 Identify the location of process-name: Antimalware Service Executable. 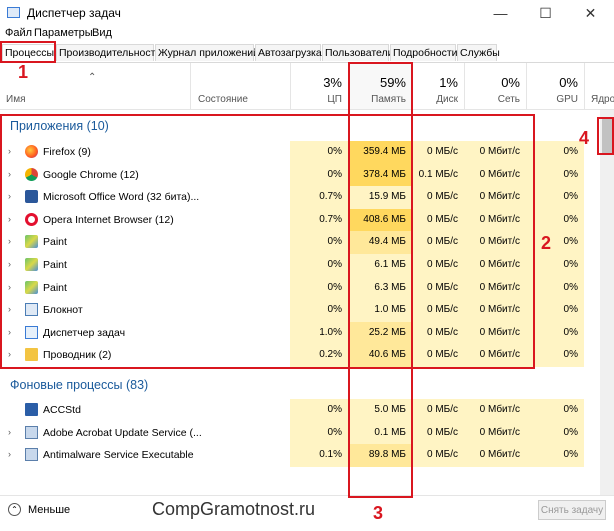
(118, 455).